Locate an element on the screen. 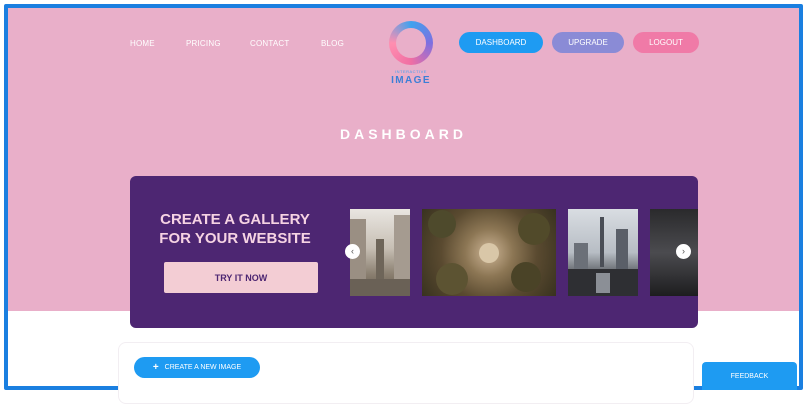 The width and height of the screenshot is (803, 404). create-new-image-button: + CREATE A NEW IMAGE is located at coordinates (197, 367).